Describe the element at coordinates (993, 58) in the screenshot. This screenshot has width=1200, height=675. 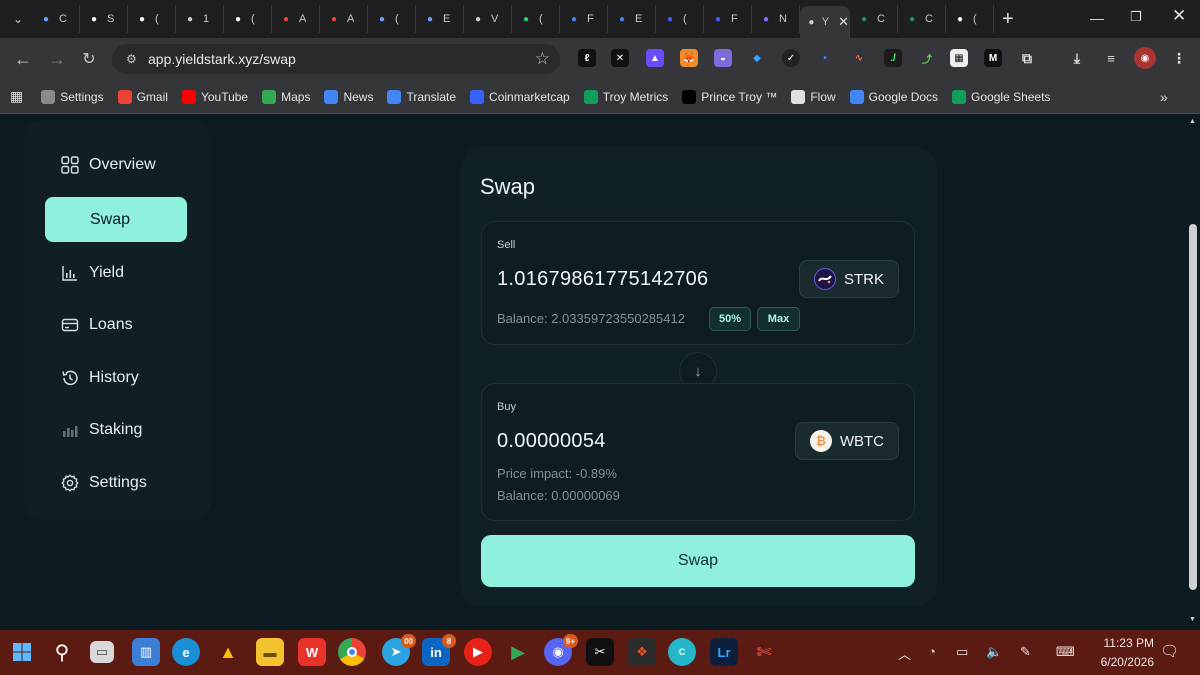
I see `extension-icon: M` at that location.